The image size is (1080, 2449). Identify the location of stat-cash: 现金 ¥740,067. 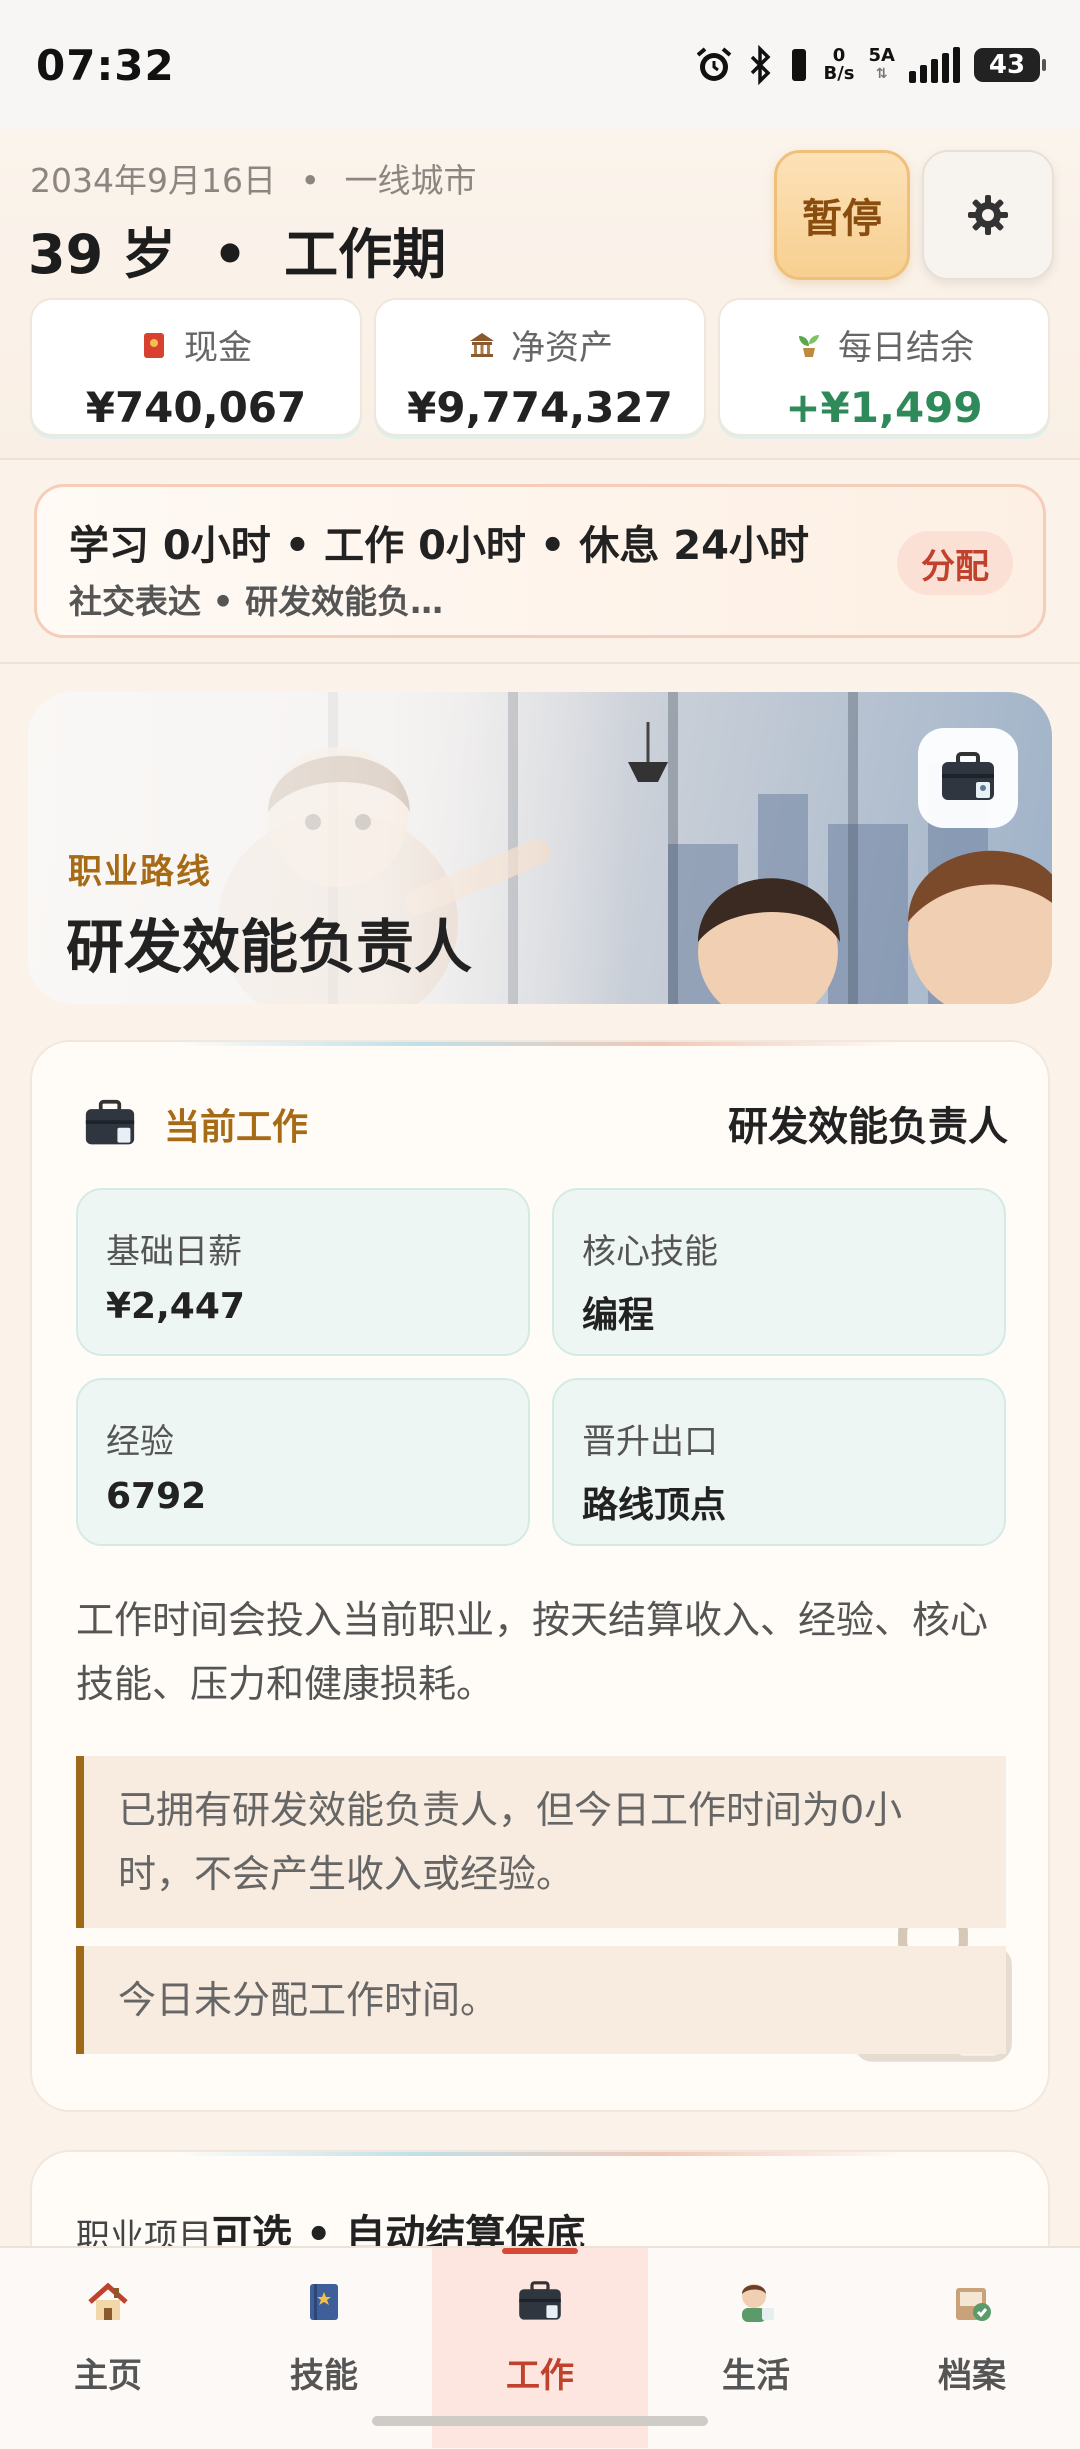
(196, 367).